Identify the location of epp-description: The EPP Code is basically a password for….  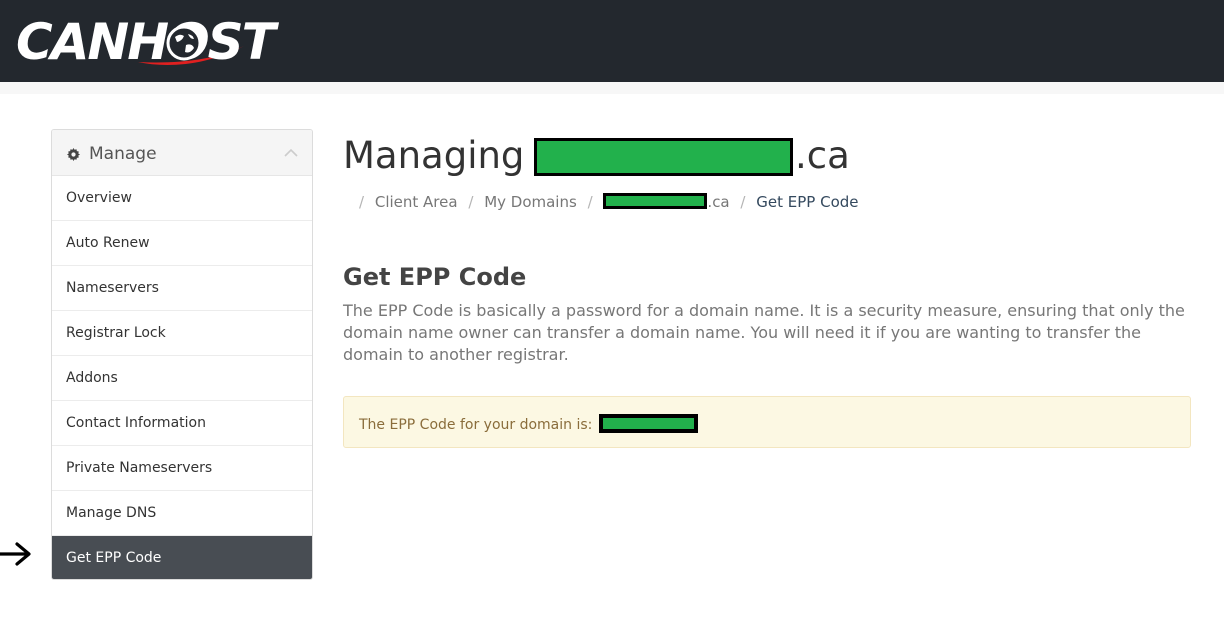
(764, 332).